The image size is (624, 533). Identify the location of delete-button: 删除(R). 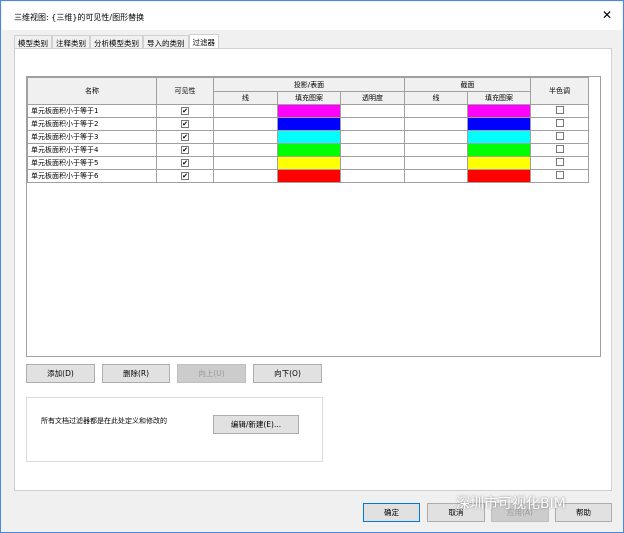
(136, 373).